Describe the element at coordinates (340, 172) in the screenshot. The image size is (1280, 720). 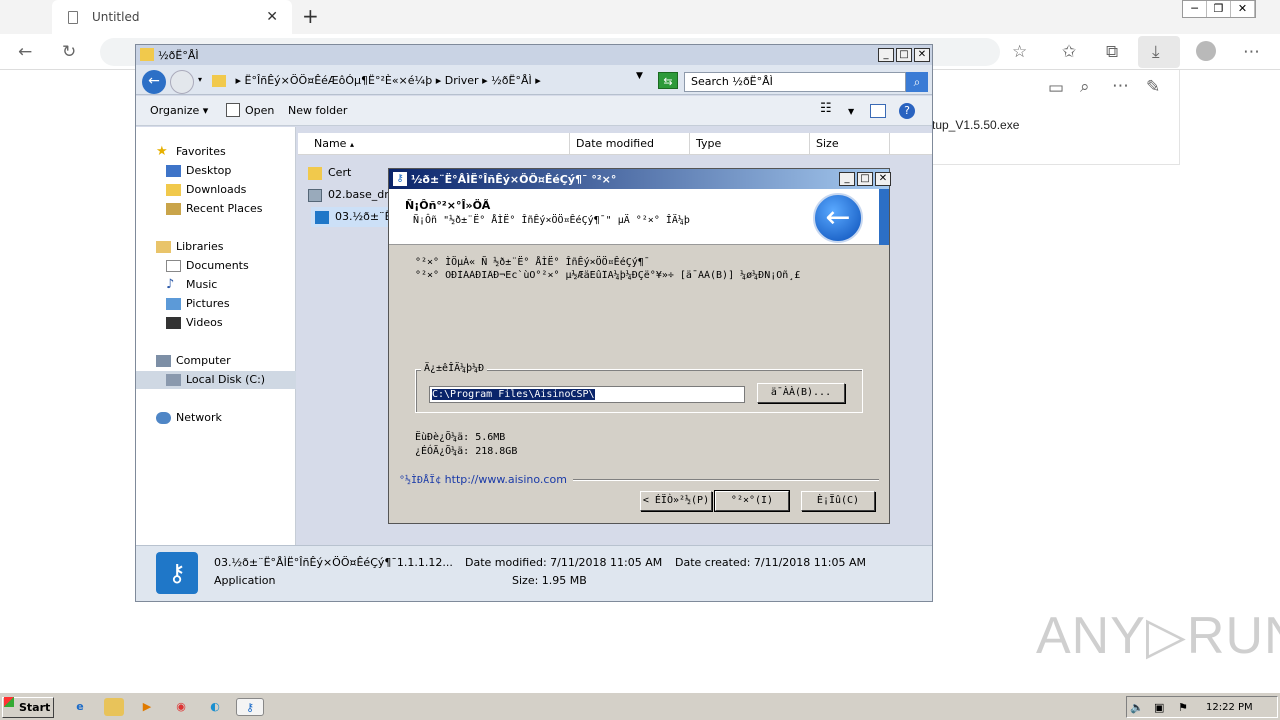
I see `file-name: Cert` at that location.